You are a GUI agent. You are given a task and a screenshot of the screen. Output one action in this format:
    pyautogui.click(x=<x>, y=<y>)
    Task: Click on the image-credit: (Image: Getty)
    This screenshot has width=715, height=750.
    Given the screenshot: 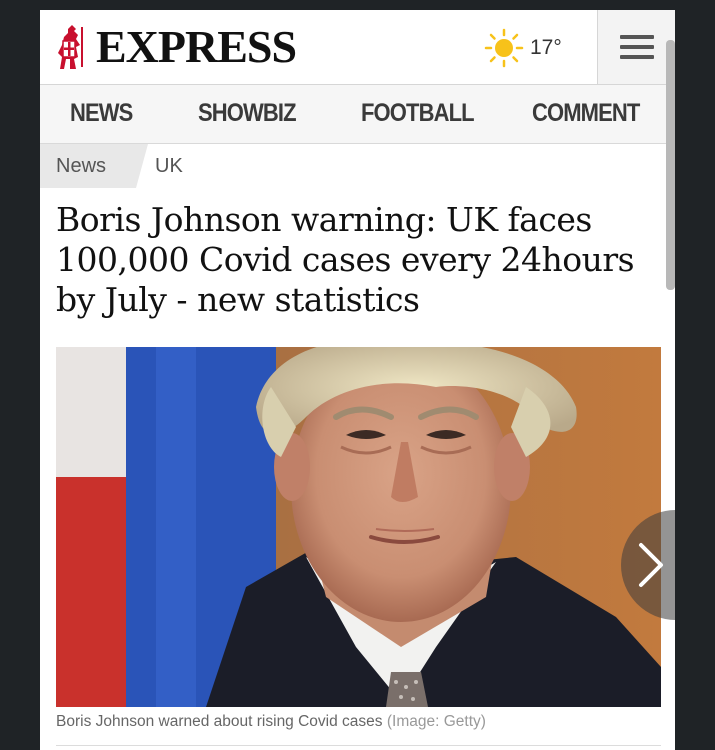 What is the action you would take?
    pyautogui.click(x=436, y=721)
    